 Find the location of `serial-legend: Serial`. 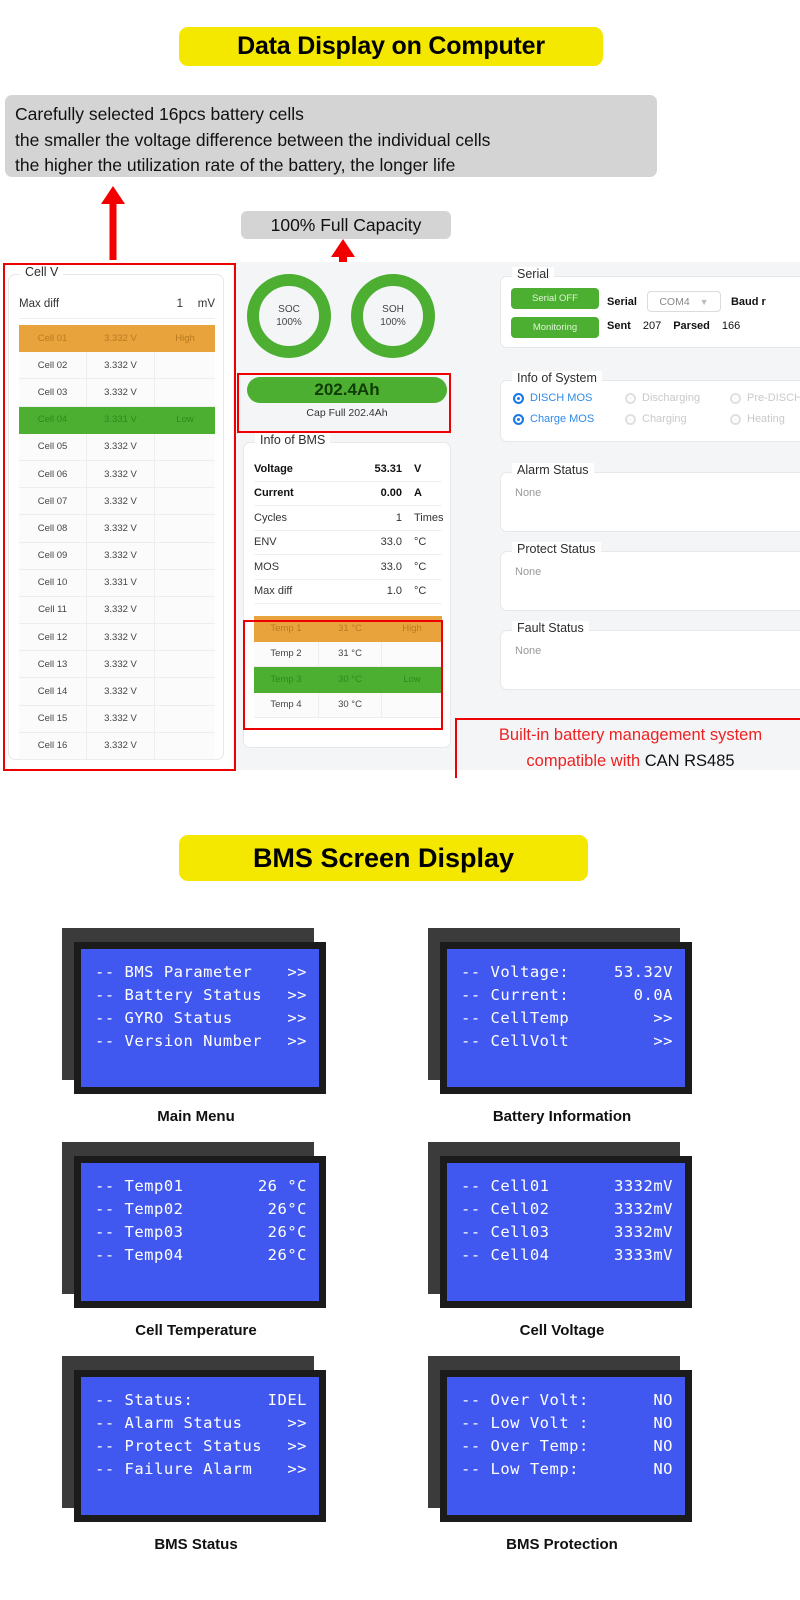

serial-legend: Serial is located at coordinates (533, 274).